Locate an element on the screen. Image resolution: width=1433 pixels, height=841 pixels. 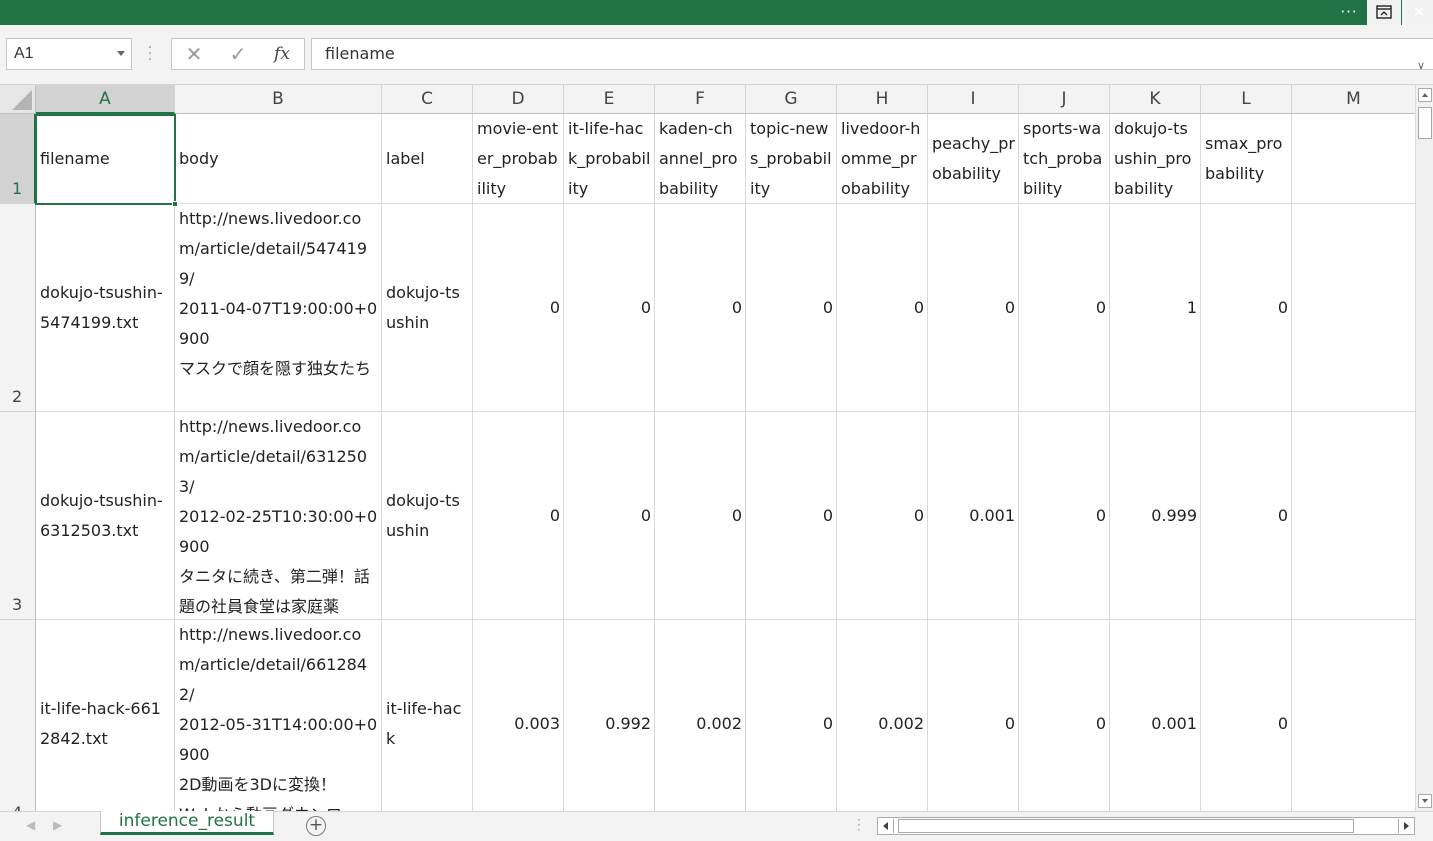
cell-c2: dokujo-tsushin is located at coordinates (427, 308).